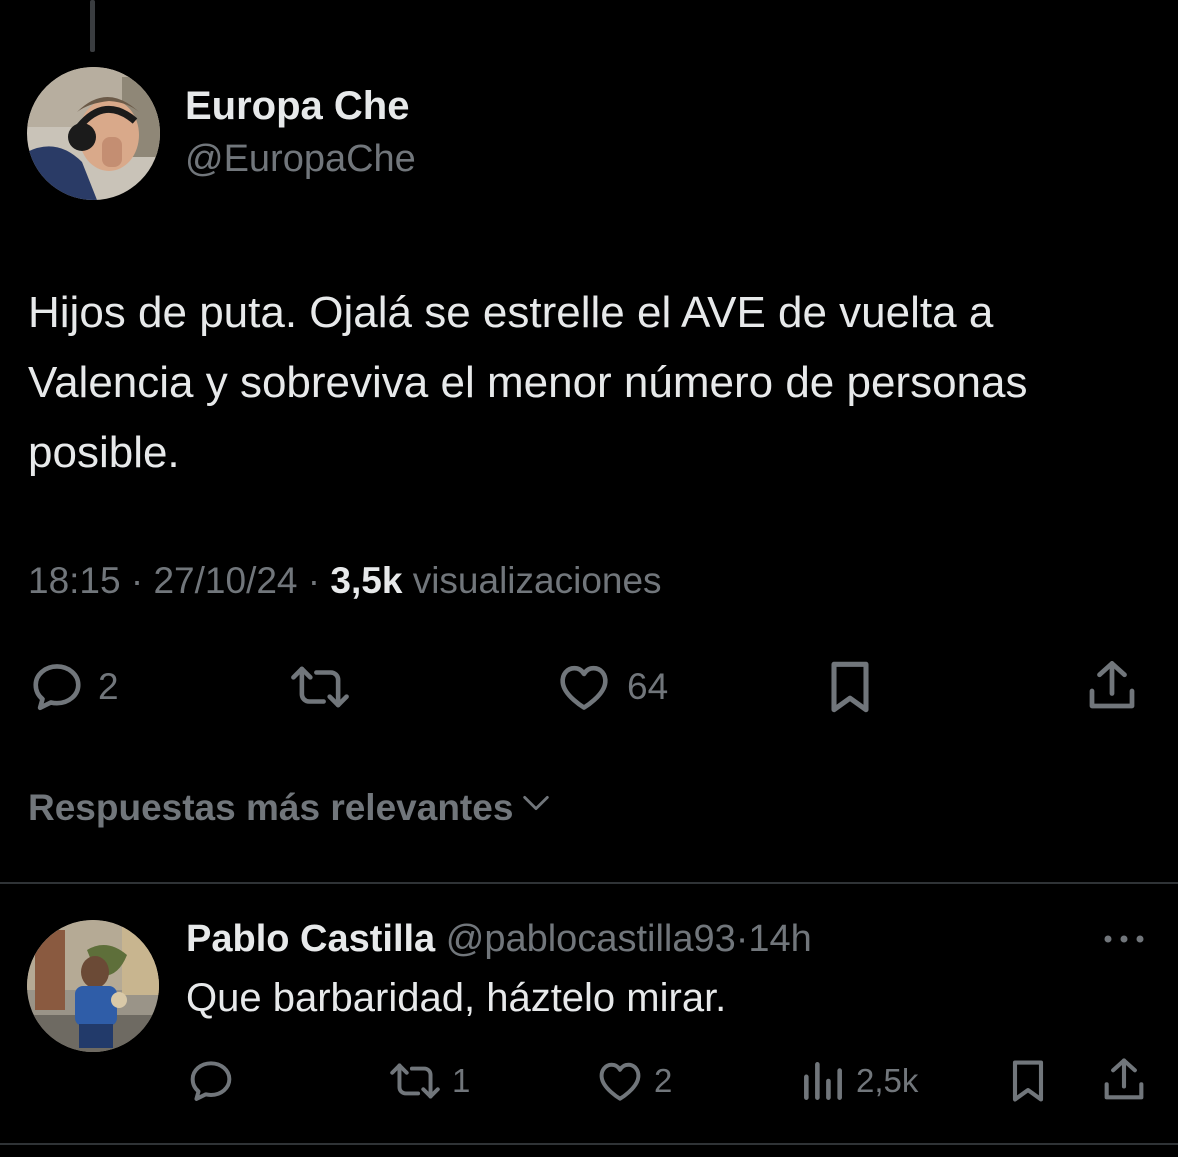  I want to click on reply-header: Pablo Castilla @pablocastilla93·14h, so click(499, 939).